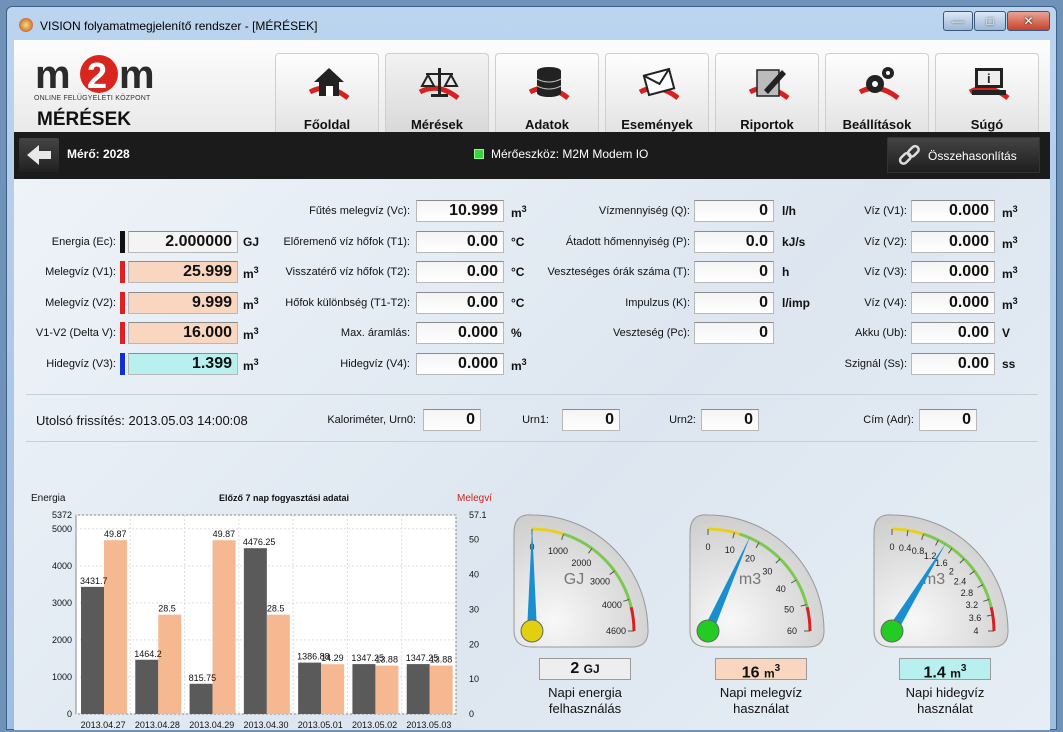 Image resolution: width=1063 pixels, height=732 pixels. Describe the element at coordinates (1028, 21) in the screenshot. I see `close-button: ✕` at that location.